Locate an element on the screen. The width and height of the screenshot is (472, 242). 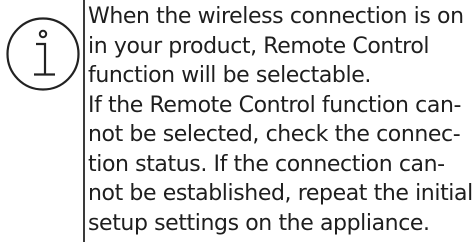
notice-line: not be established, repeat the initial is located at coordinates (280, 193).